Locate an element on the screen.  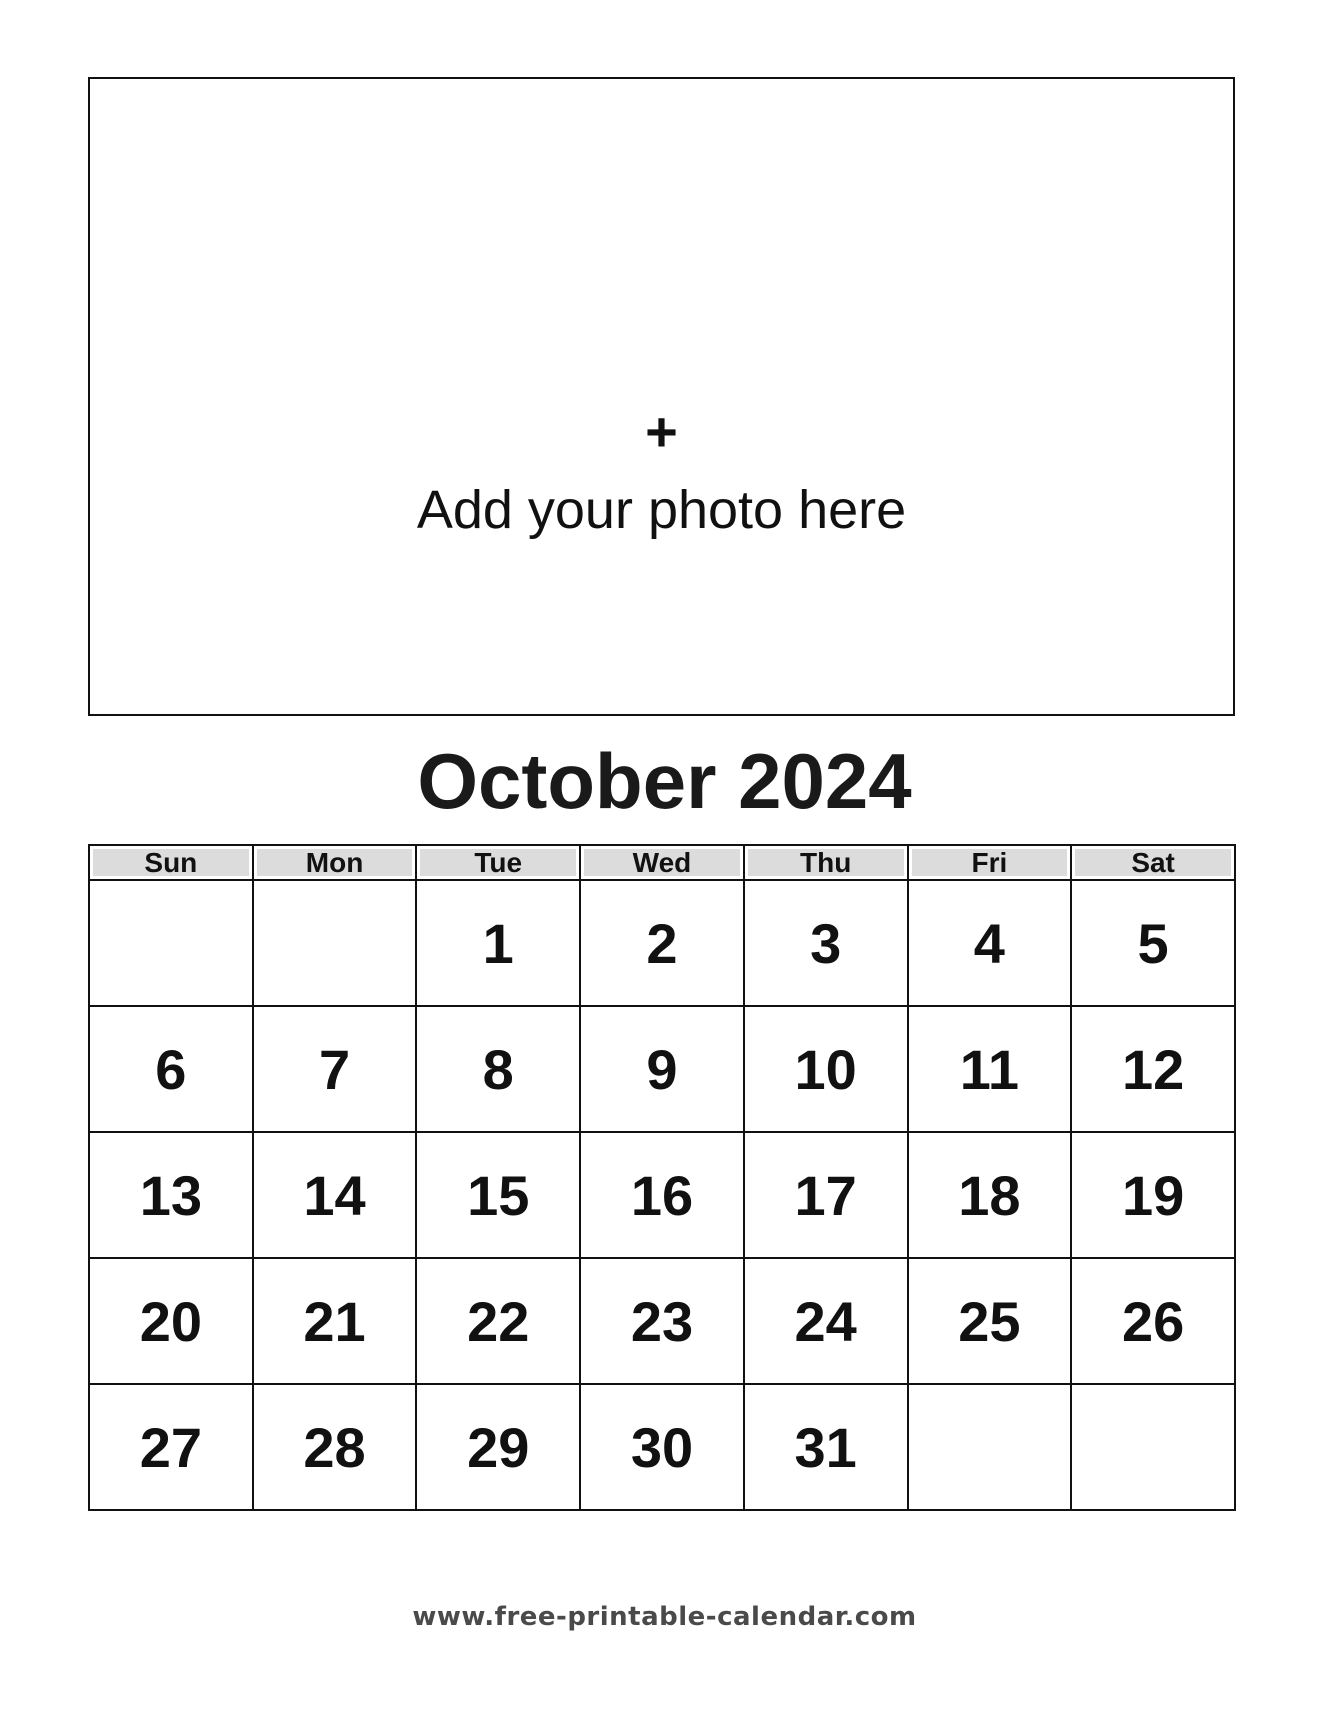
weekday-header-row: Sun Mon Tue Wed Thu Fri Sat is located at coordinates (662, 862).